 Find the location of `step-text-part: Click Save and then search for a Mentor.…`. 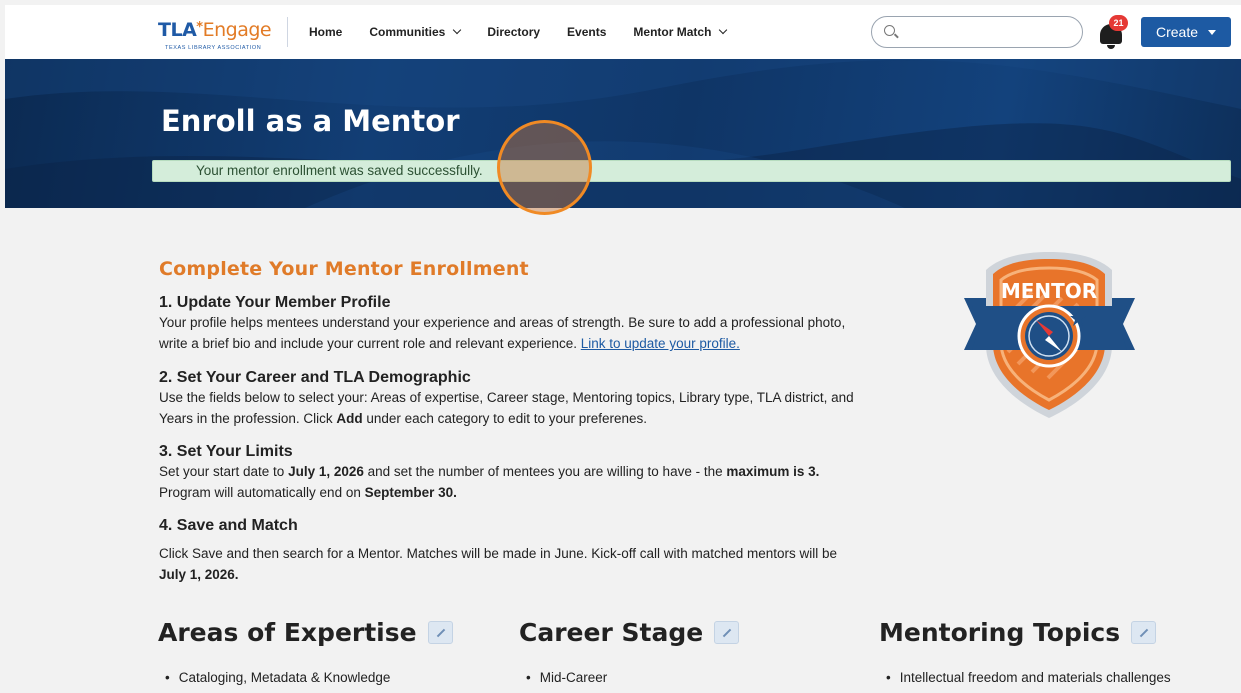

step-text-part: Click Save and then search for a Mentor.… is located at coordinates (498, 553).